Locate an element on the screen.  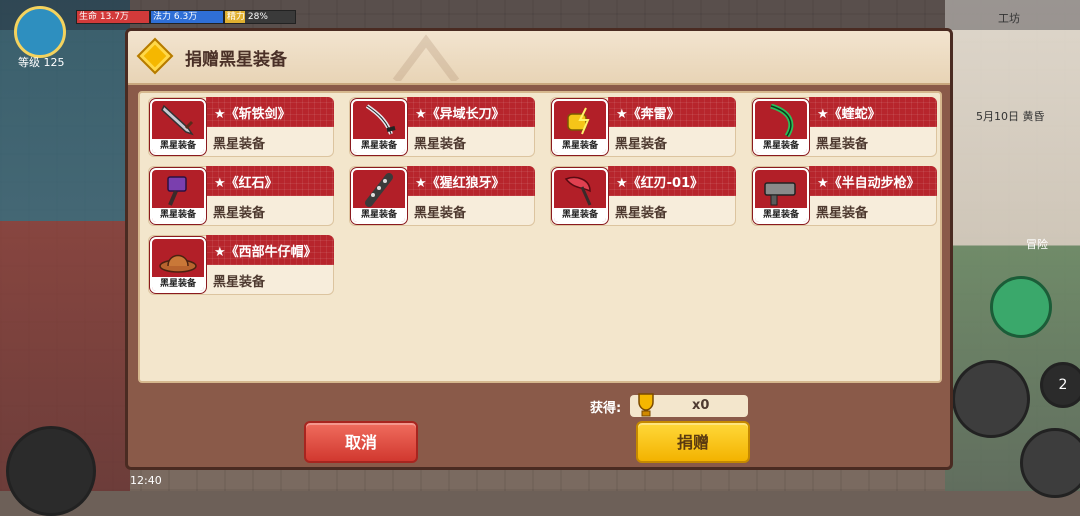
diamond-icon is located at coordinates (155, 56).